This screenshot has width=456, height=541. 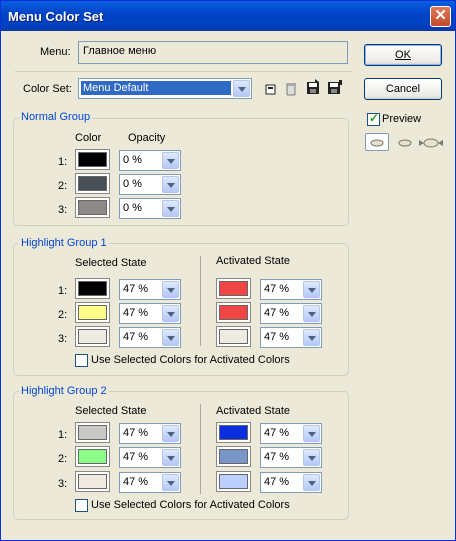 What do you see at coordinates (150, 184) in the screenshot?
I see `normal-opacity-2-dropdown: 0 %` at bounding box center [150, 184].